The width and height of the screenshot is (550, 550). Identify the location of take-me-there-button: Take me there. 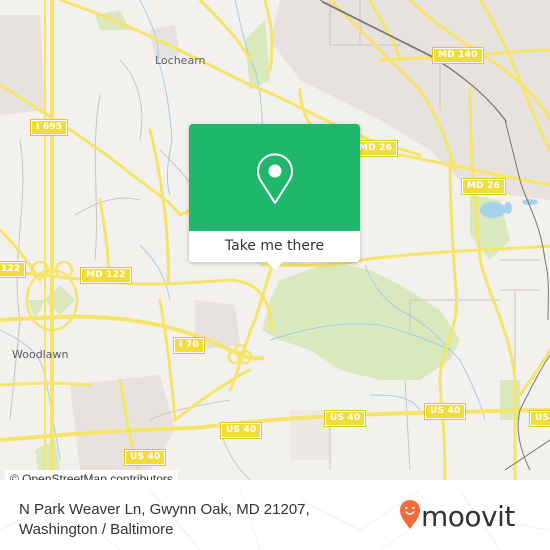
(274, 246).